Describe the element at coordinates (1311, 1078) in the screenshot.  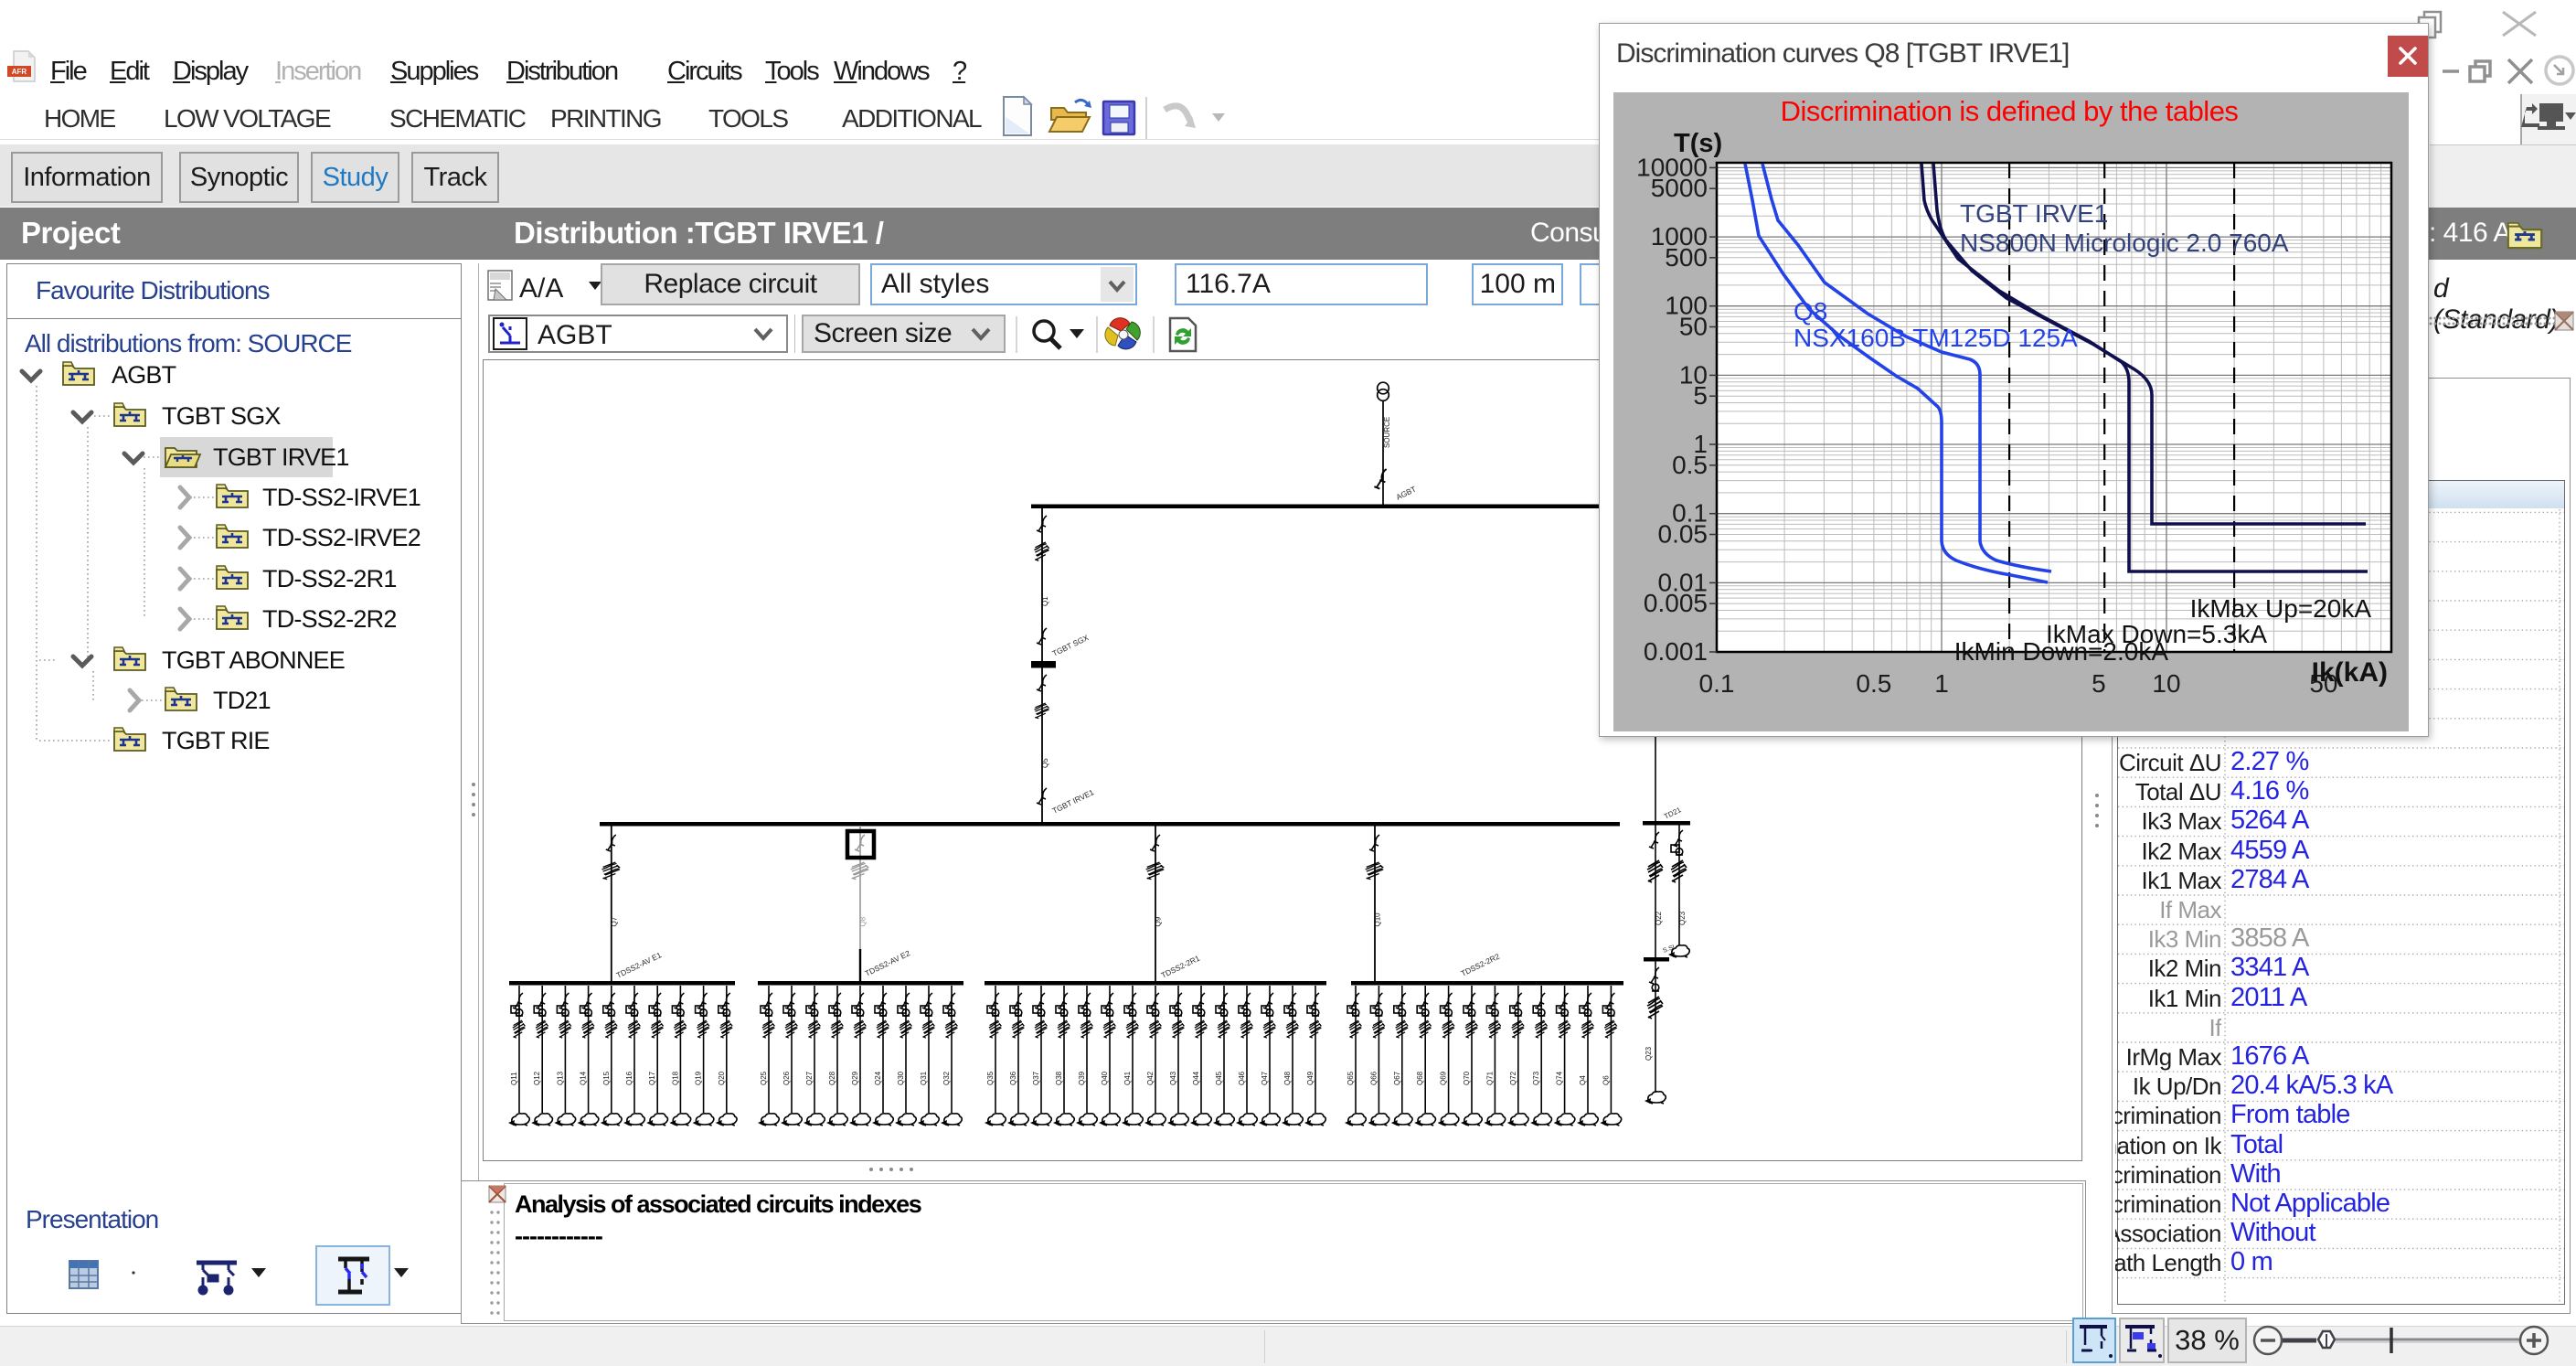
I see `svg-text: Q49` at that location.